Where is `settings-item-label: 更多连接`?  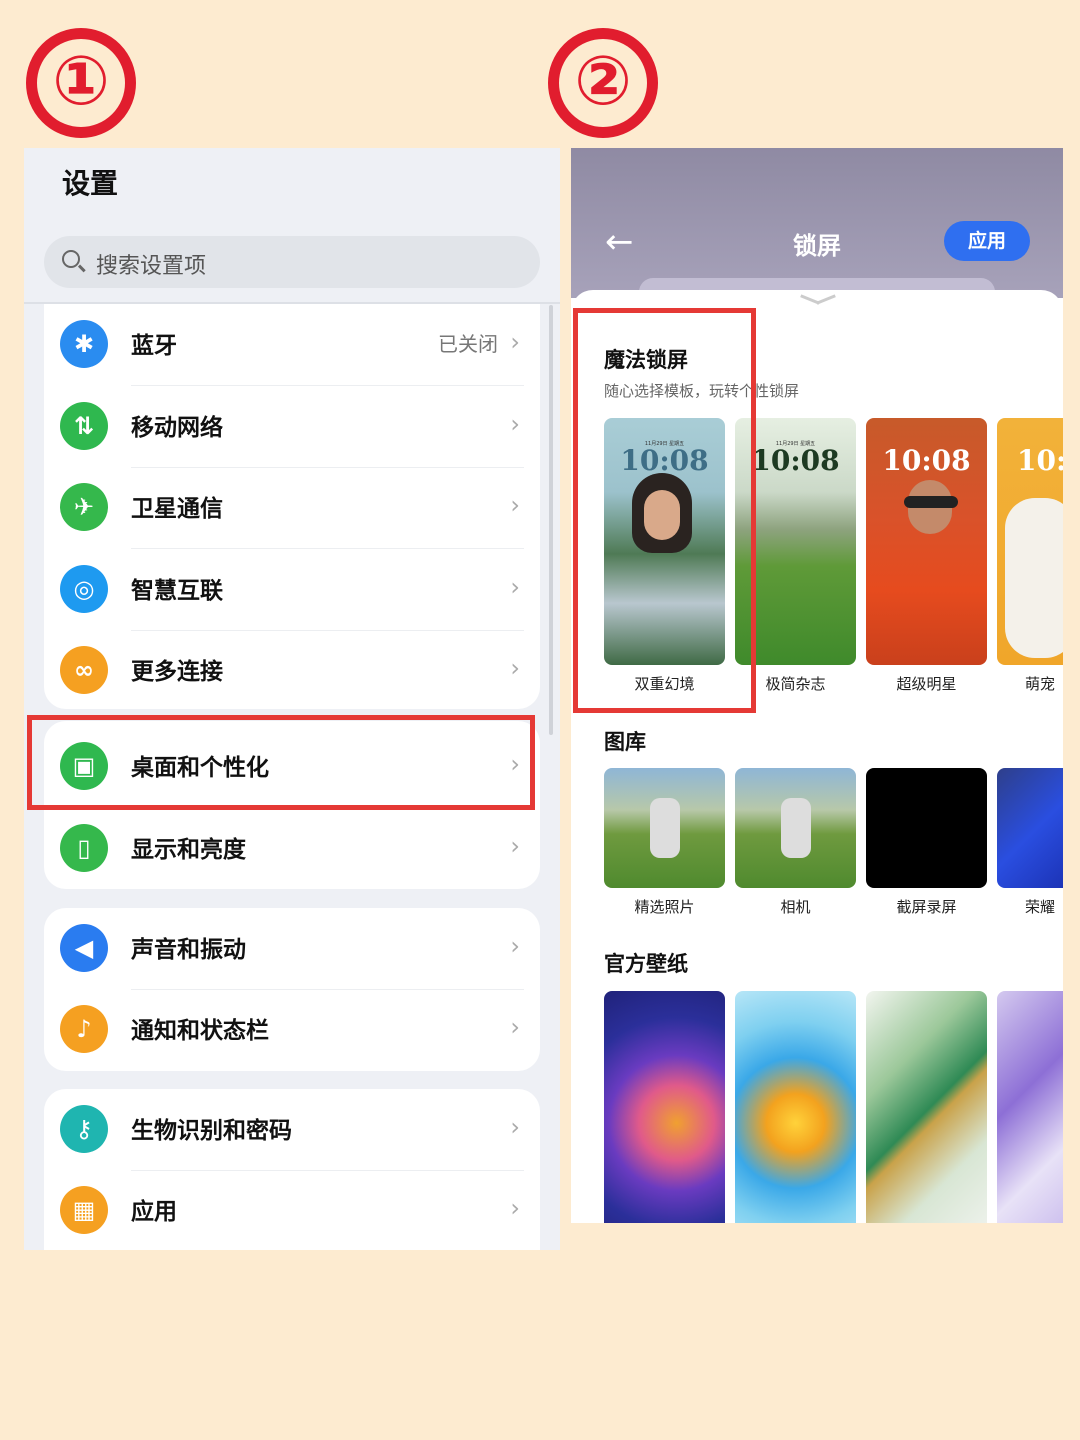 settings-item-label: 更多连接 is located at coordinates (177, 672).